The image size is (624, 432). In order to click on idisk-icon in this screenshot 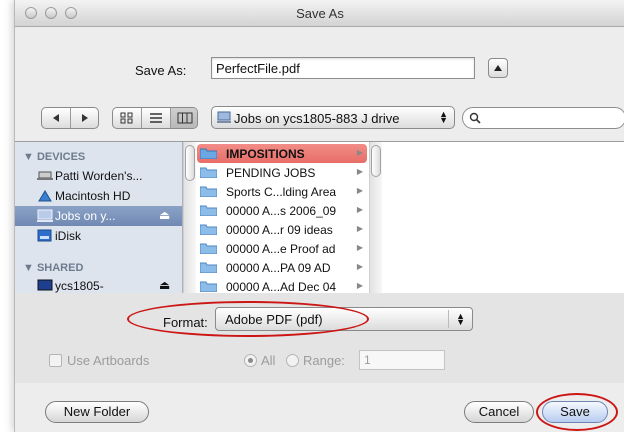, I will do `click(44, 235)`.